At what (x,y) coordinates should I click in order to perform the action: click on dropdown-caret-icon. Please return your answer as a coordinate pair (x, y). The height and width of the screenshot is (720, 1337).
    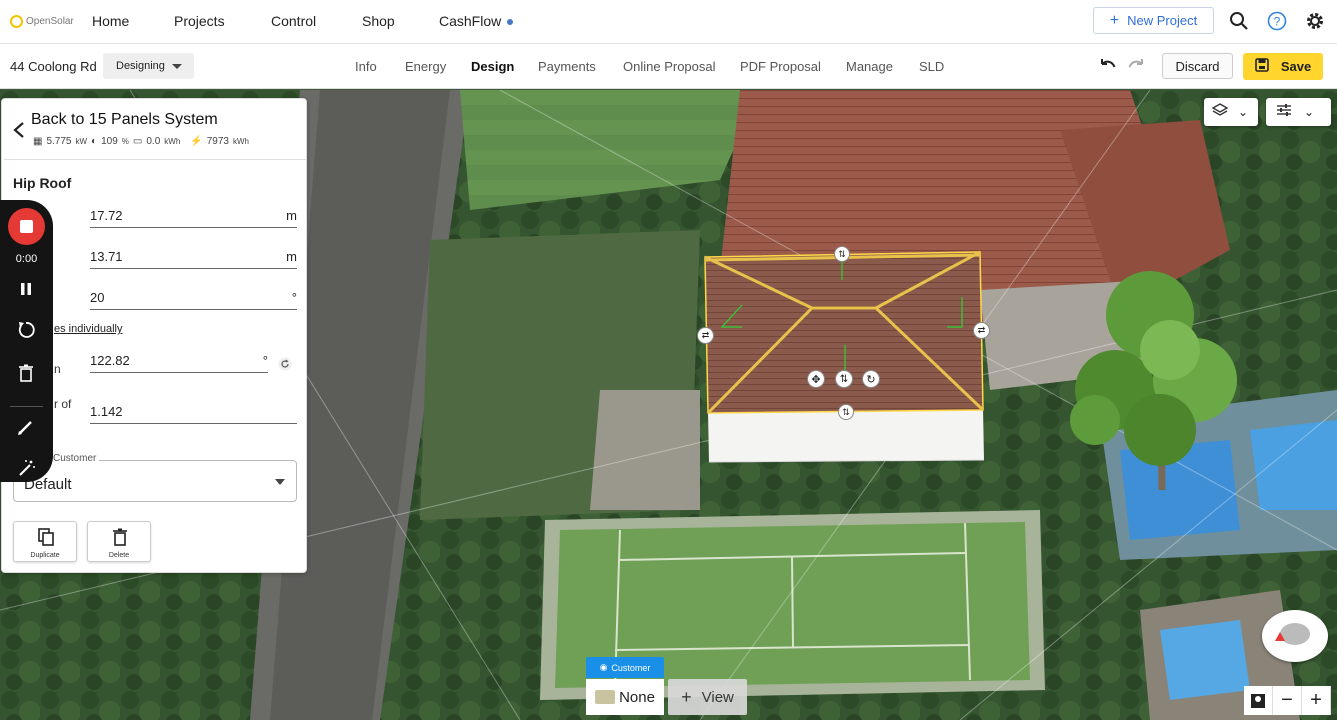
    Looking at the image, I should click on (280, 482).